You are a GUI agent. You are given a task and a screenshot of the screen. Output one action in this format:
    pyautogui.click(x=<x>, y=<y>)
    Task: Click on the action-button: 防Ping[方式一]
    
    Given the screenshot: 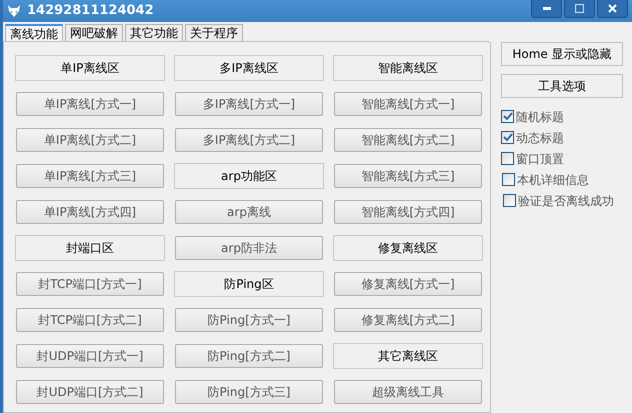 What is the action you would take?
    pyautogui.click(x=249, y=320)
    